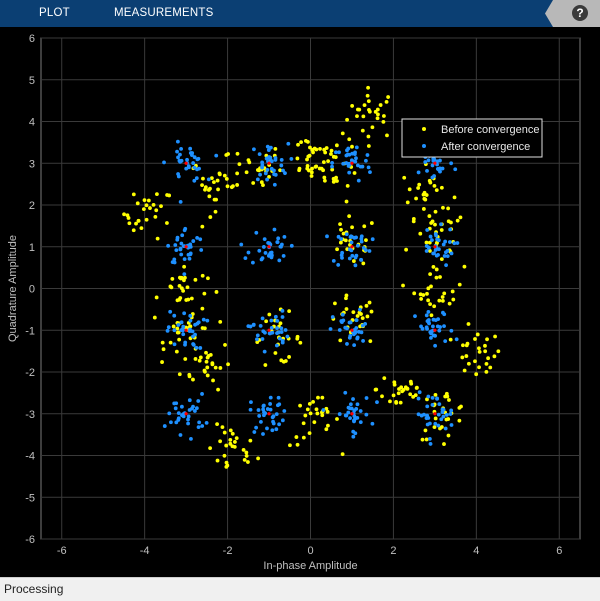  What do you see at coordinates (559, 551) in the screenshot?
I see `x-tick-label: 6` at bounding box center [559, 551].